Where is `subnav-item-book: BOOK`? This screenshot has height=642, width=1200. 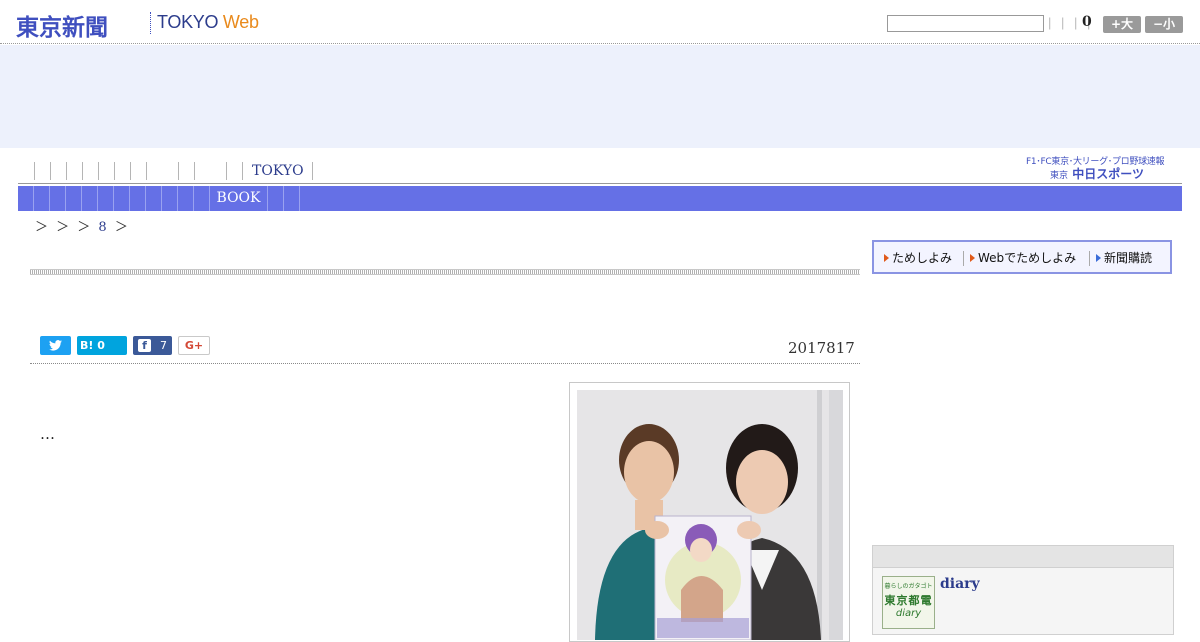
subnav-item-book: BOOK is located at coordinates (239, 198).